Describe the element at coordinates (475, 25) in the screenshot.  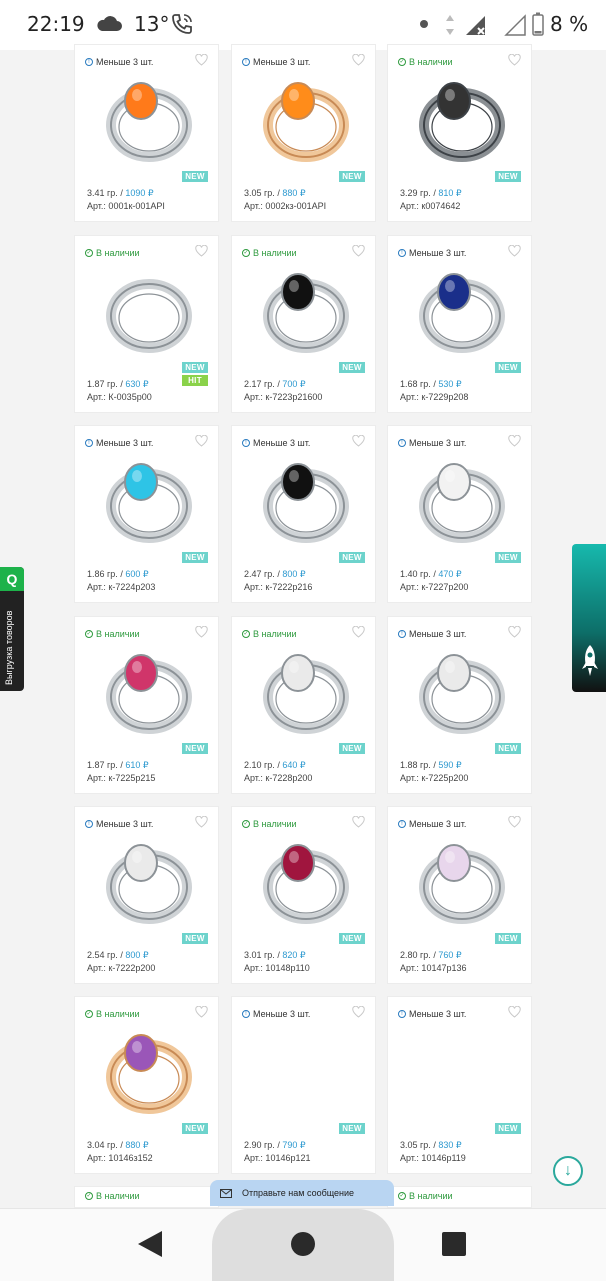
I see `signal-icon` at that location.